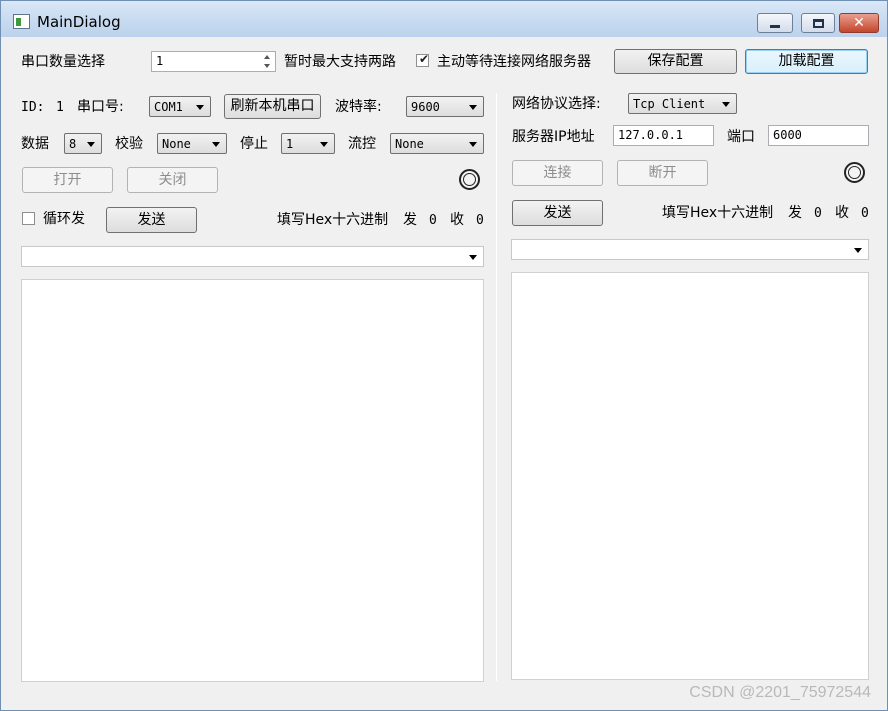 This screenshot has height=711, width=888. I want to click on connect-button: 连接, so click(557, 173).